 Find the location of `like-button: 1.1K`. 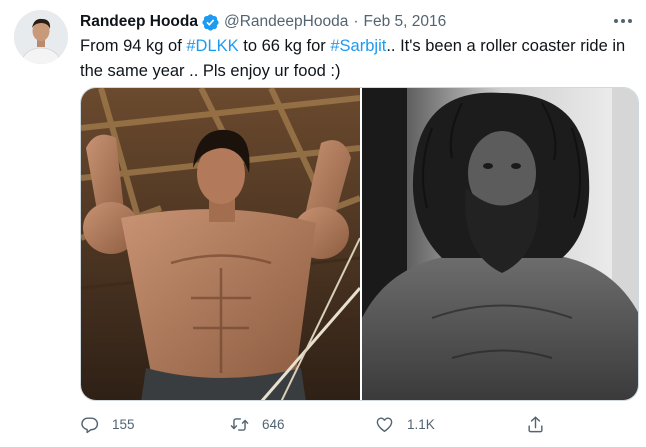

like-button: 1.1K is located at coordinates (405, 424).